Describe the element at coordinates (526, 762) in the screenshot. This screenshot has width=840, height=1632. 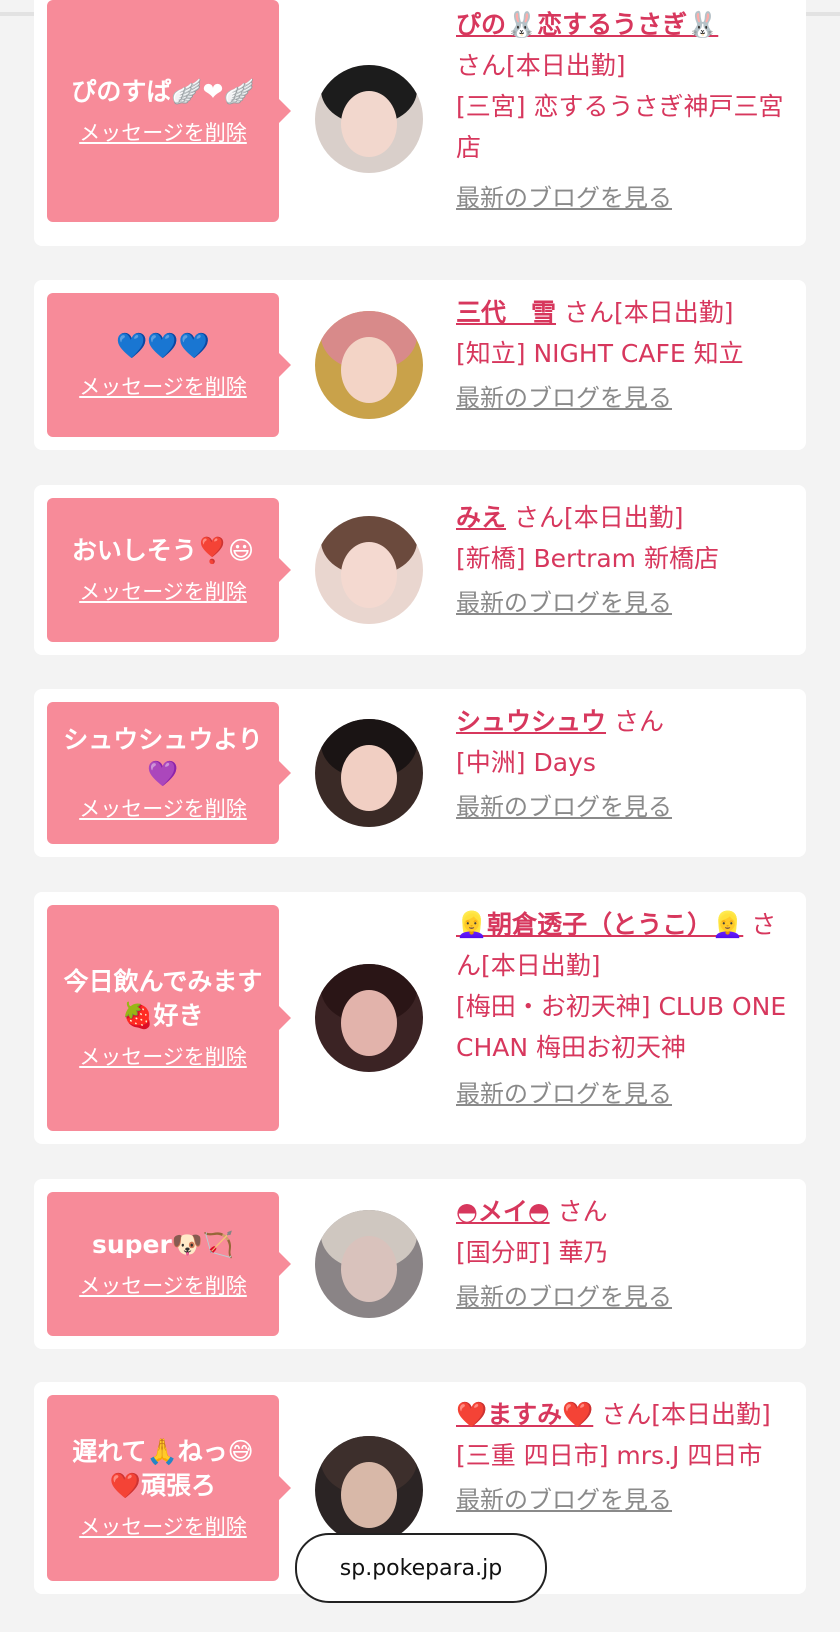
I see `shop-name: [中洲] Days` at that location.